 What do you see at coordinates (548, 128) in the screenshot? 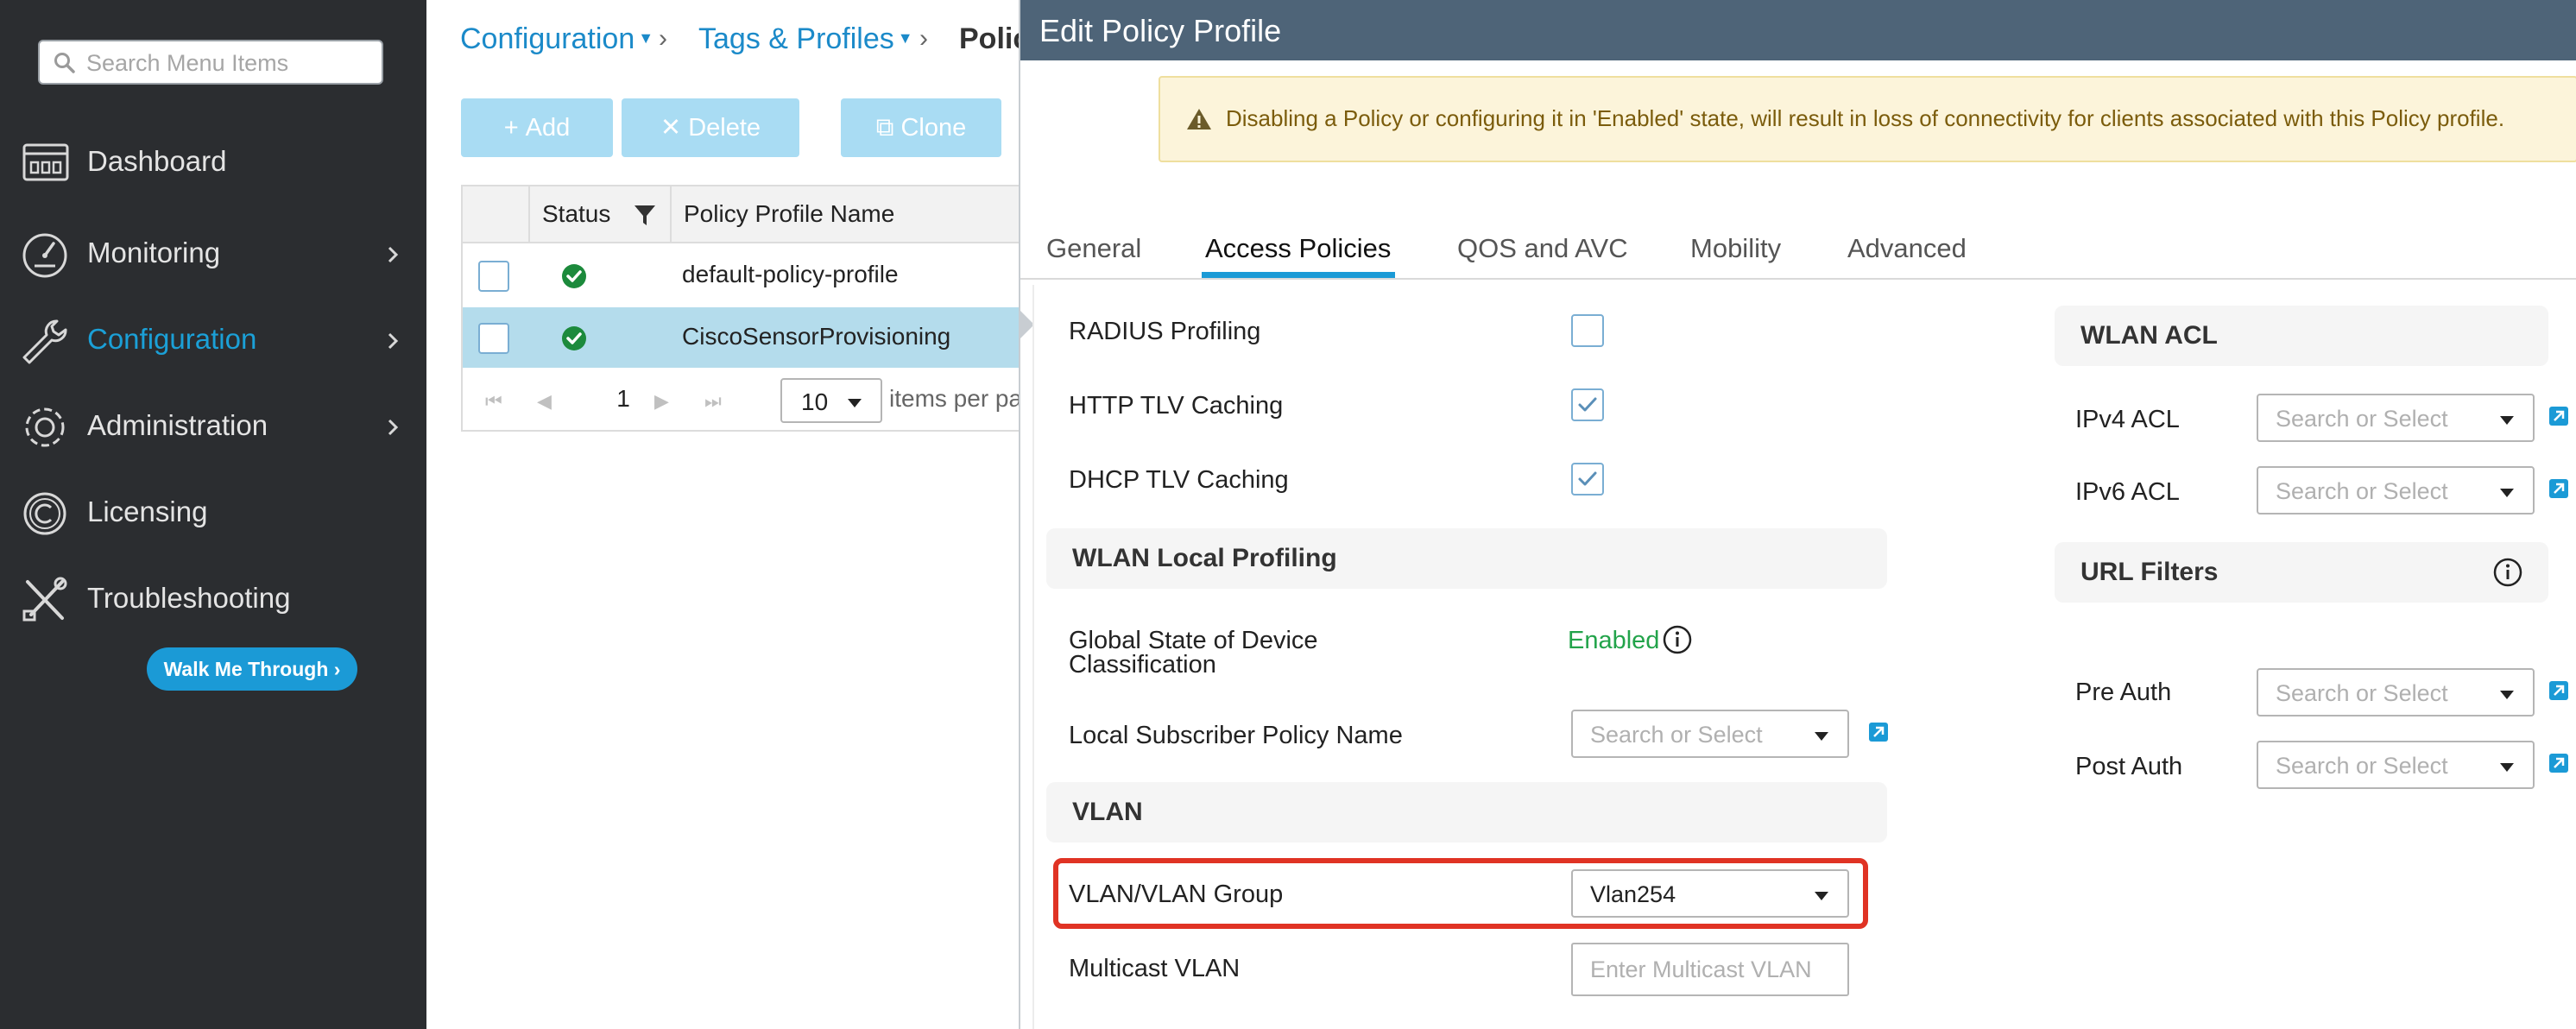
I see `add-button-label: Add` at bounding box center [548, 128].